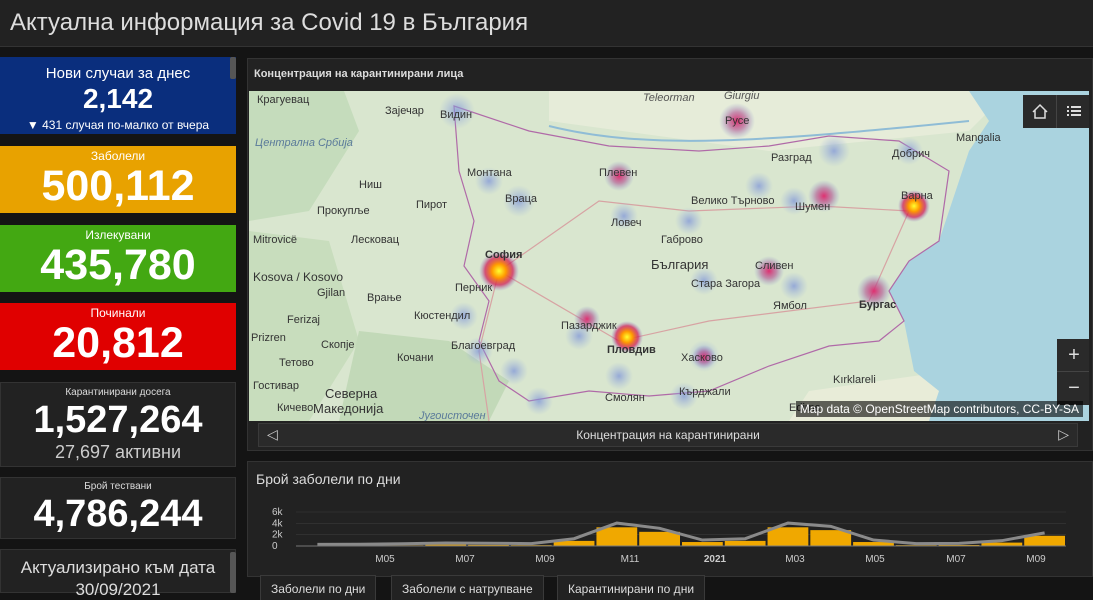 Image resolution: width=1093 pixels, height=600 pixels. What do you see at coordinates (343, 211) in the screenshot?
I see `map-label-prokuplje: Прокупље` at bounding box center [343, 211].